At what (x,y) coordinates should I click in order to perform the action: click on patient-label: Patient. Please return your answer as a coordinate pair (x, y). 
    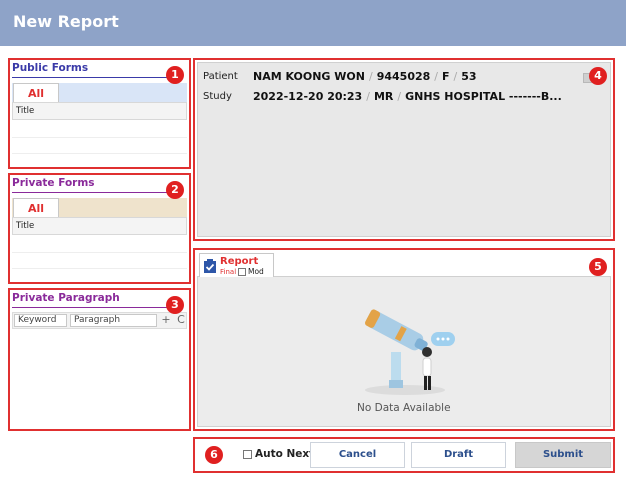
    Looking at the image, I should click on (220, 76).